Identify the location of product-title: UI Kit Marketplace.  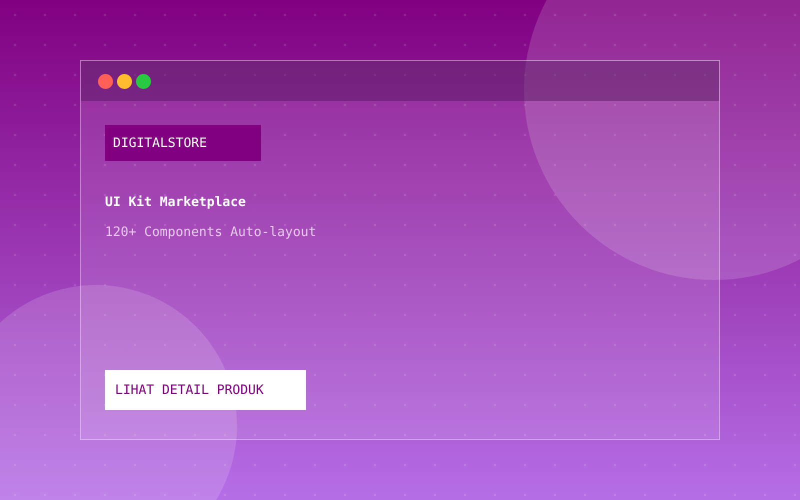
(175, 202).